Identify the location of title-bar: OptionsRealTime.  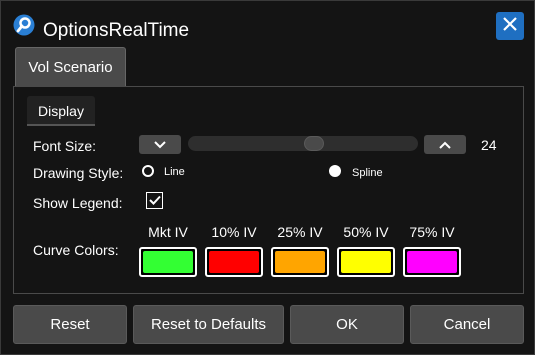
(267, 23).